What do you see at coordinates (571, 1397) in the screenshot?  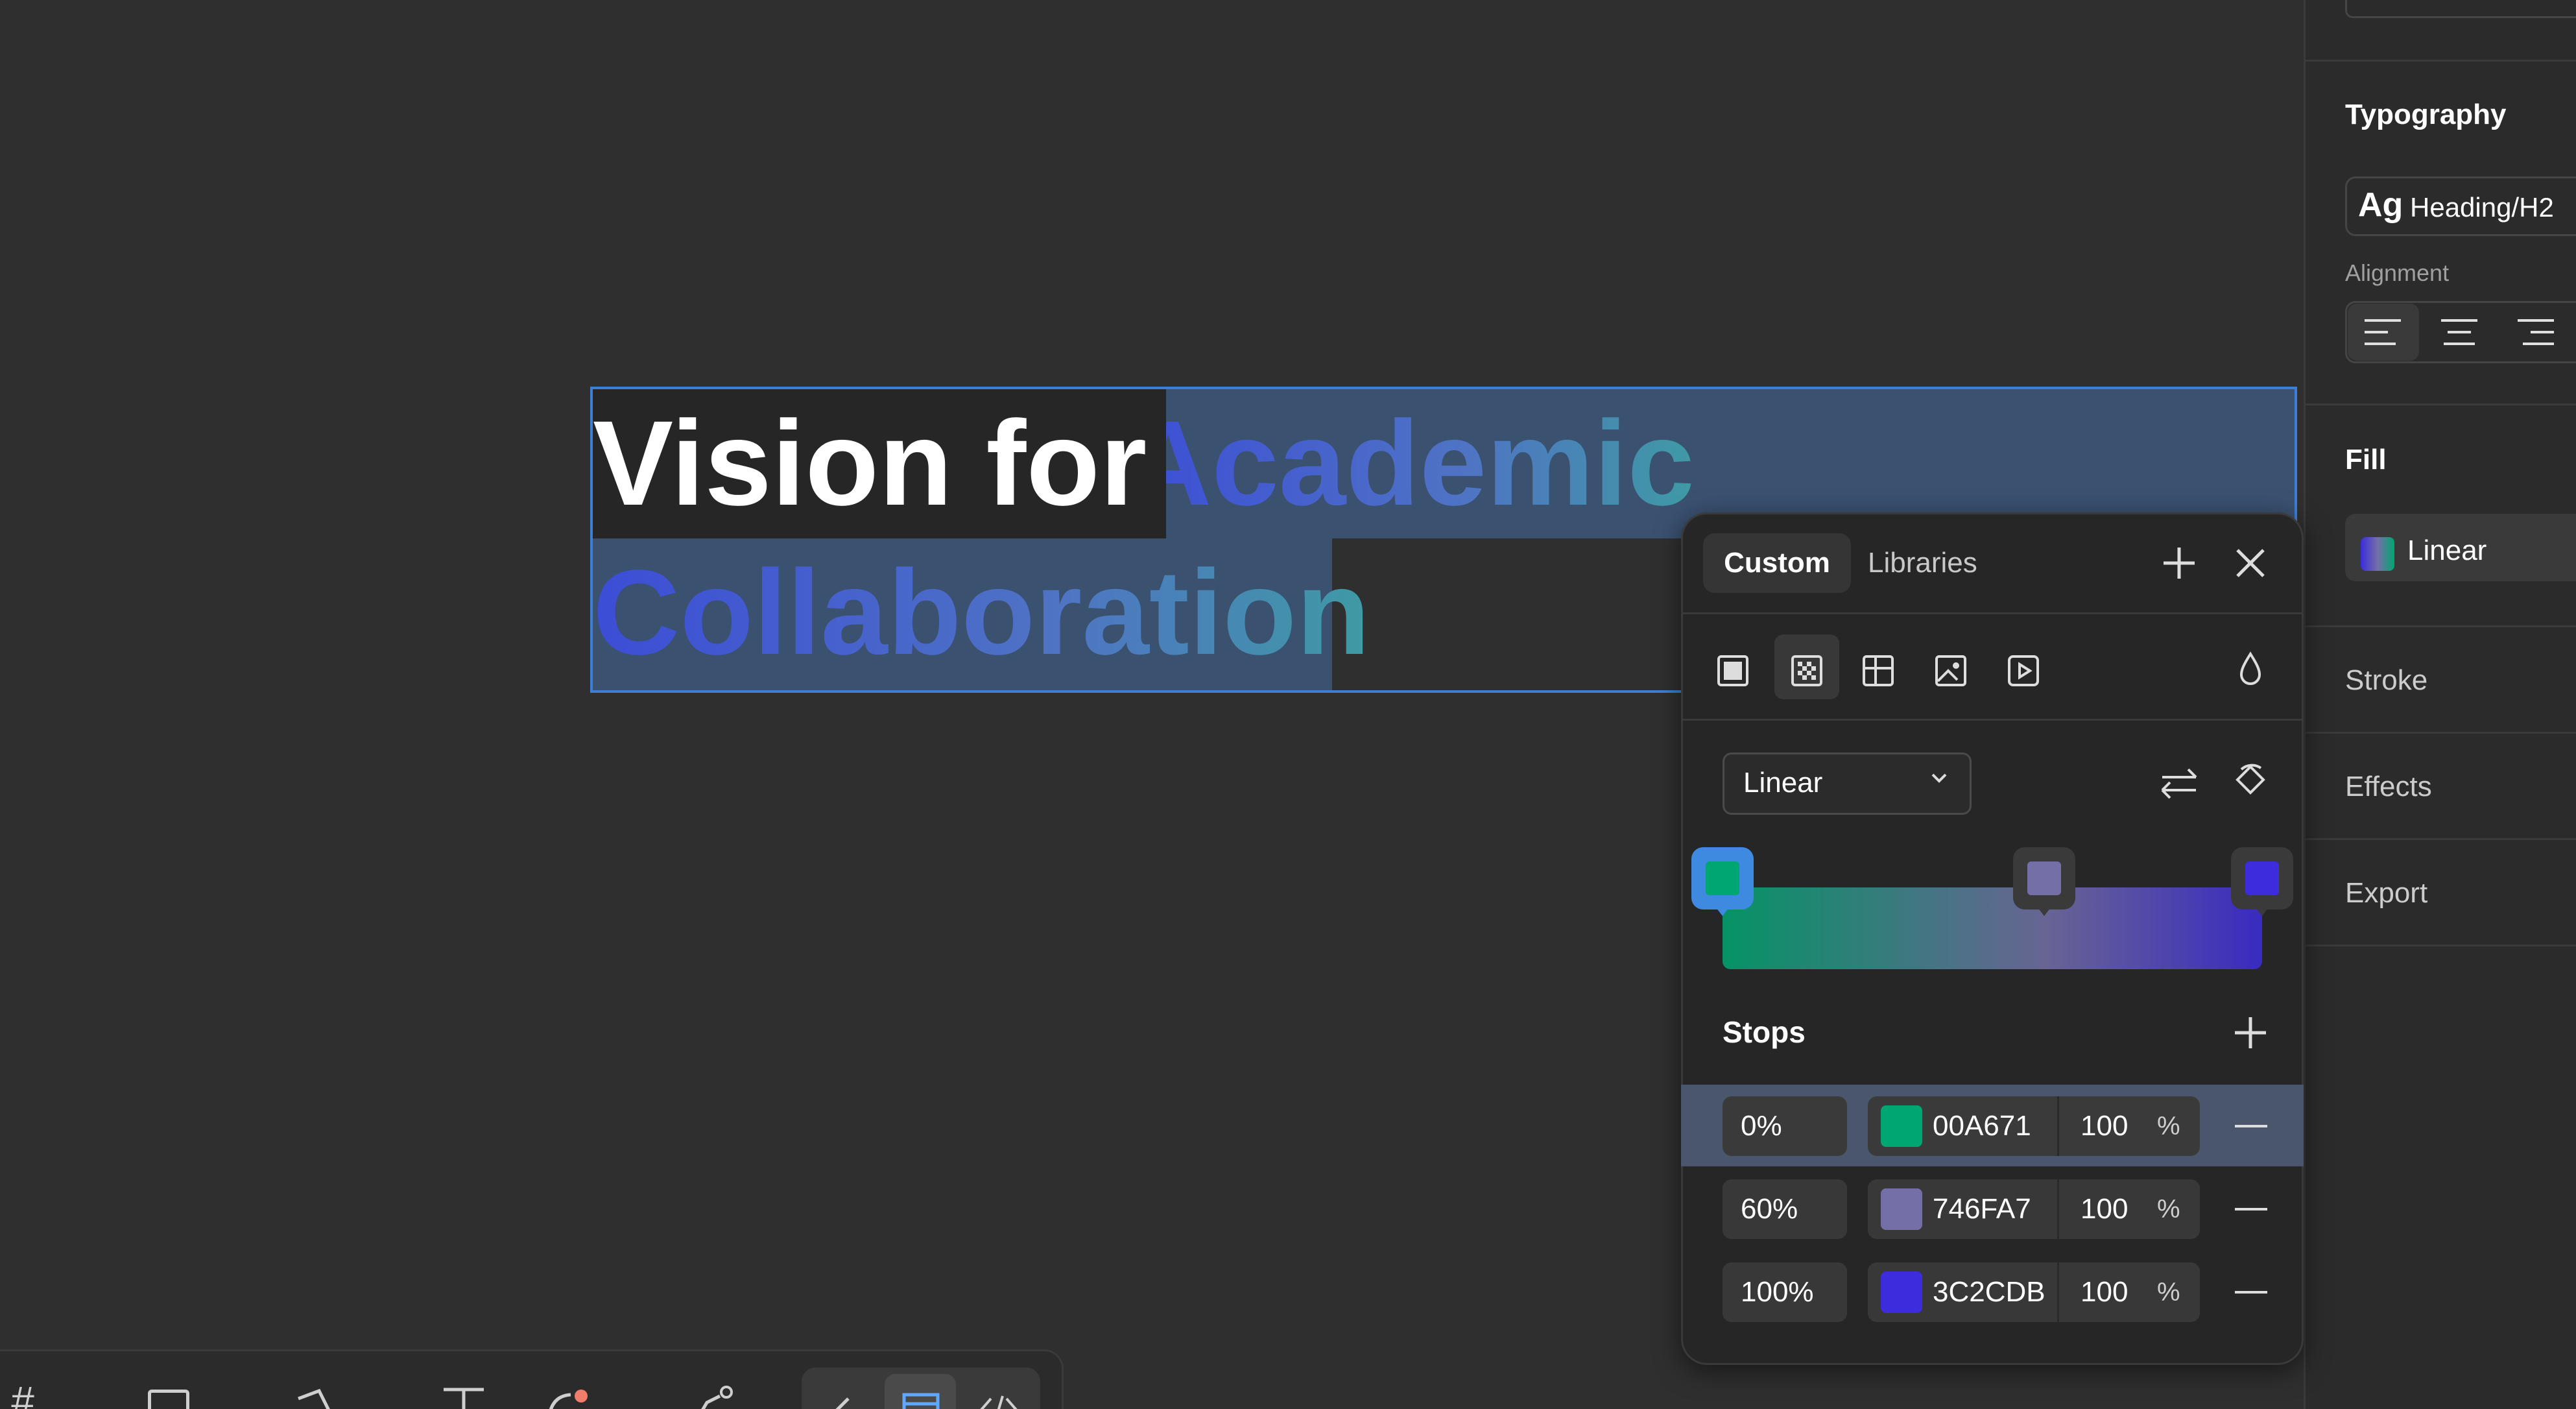 I see `comment-tool-icon` at bounding box center [571, 1397].